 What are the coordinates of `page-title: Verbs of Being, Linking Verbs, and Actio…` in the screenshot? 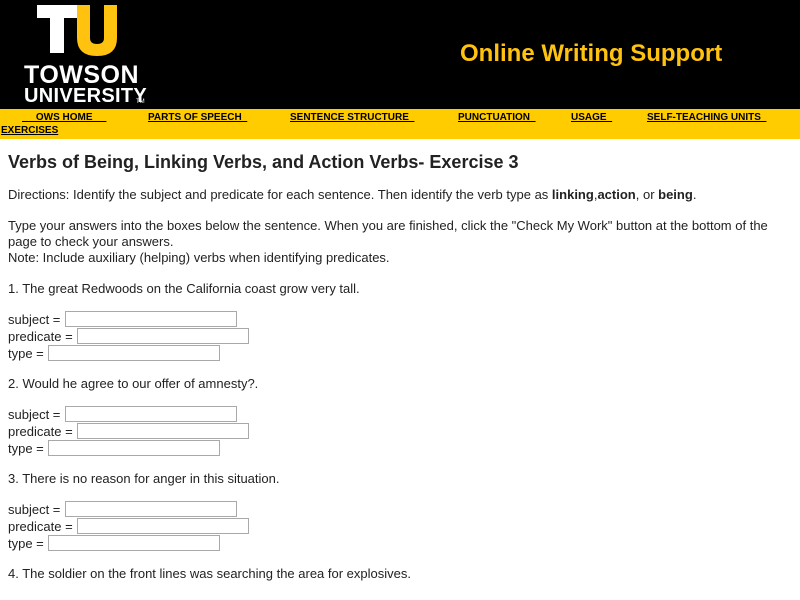 It's located at (263, 162).